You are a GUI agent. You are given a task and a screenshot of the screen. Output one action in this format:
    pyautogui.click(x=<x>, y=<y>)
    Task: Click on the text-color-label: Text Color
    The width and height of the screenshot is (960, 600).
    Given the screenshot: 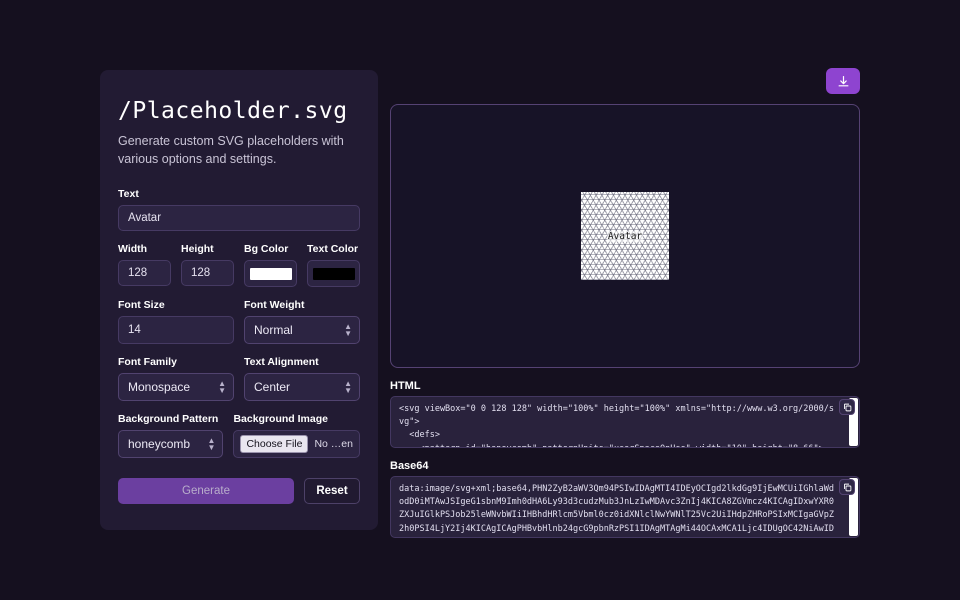 What is the action you would take?
    pyautogui.click(x=333, y=249)
    